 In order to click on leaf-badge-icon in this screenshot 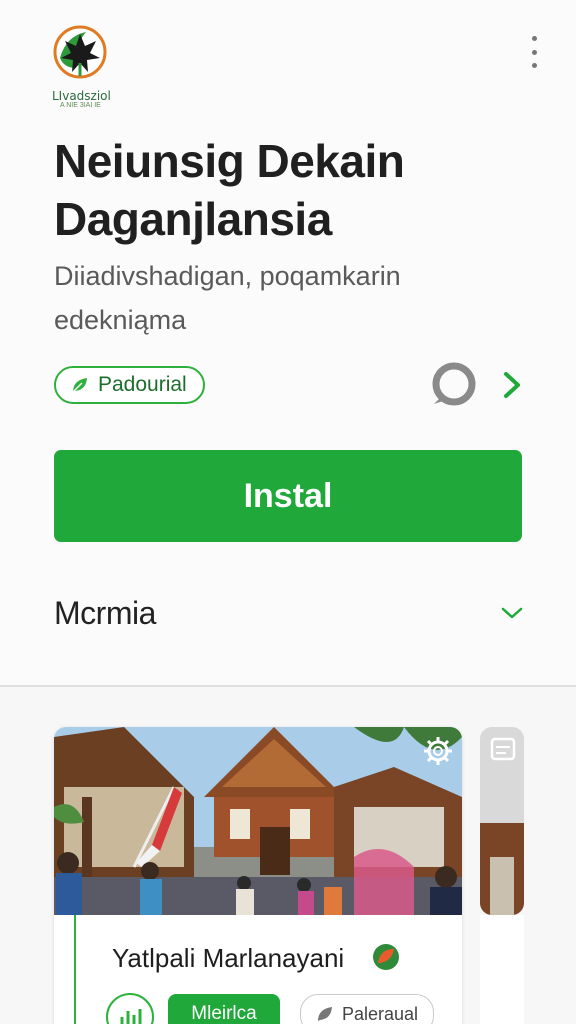, I will do `click(386, 957)`.